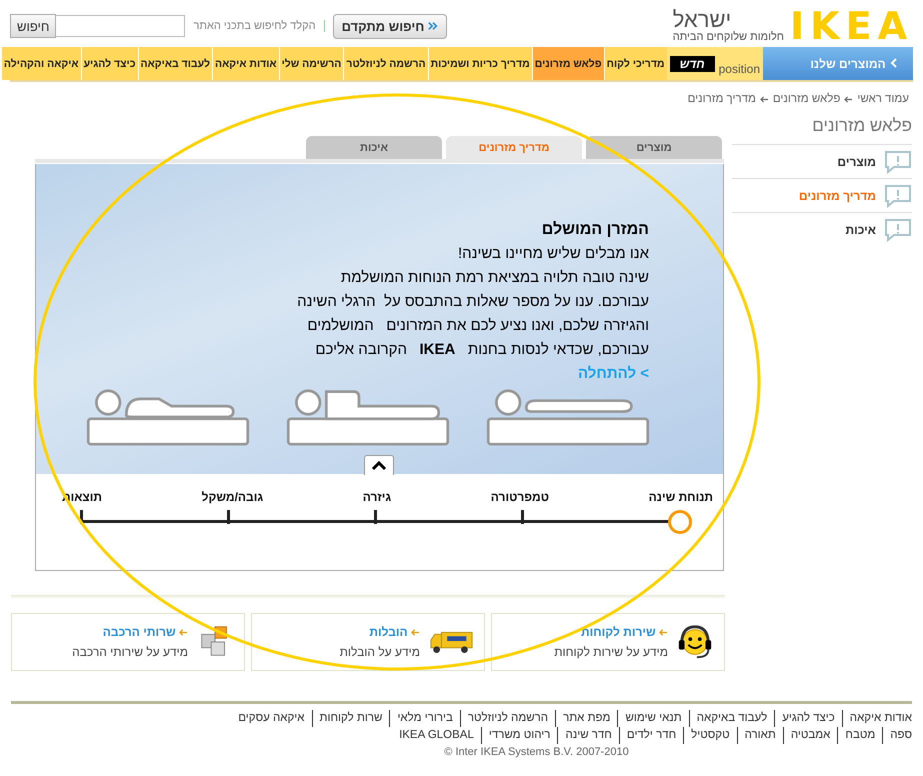  Describe the element at coordinates (109, 63) in the screenshot. I see `nav-tab: כיצד להגיע` at that location.